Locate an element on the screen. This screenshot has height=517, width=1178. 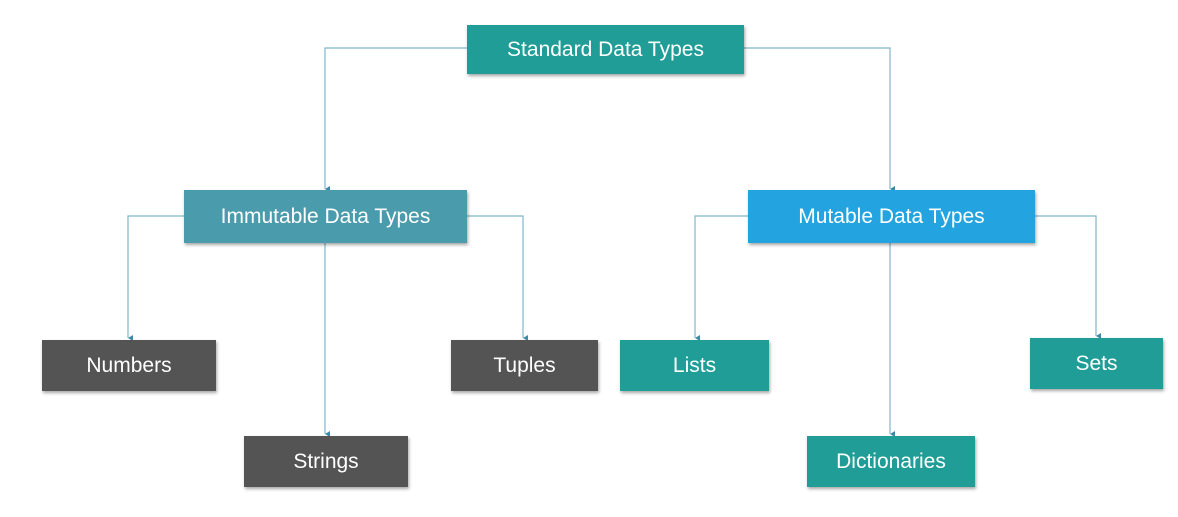
numbers-node: Numbers is located at coordinates (129, 365).